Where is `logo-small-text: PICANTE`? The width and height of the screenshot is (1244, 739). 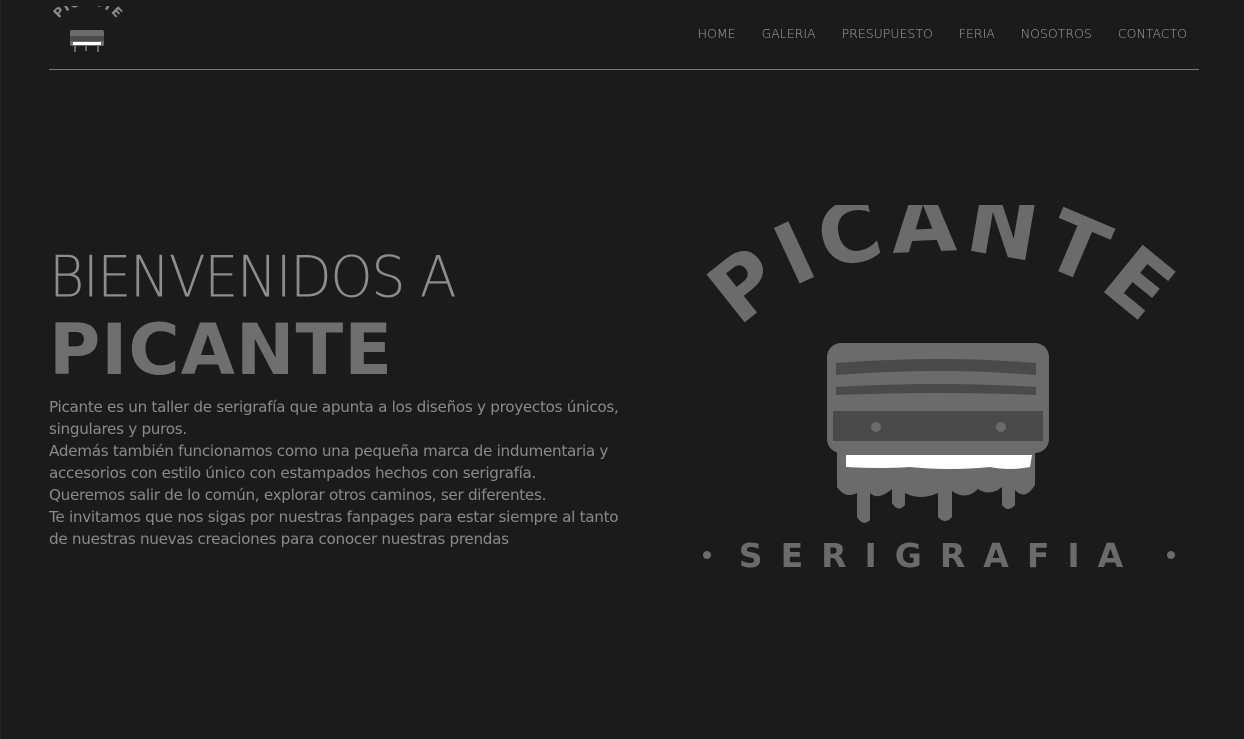
logo-small-text: PICANTE is located at coordinates (88, 14).